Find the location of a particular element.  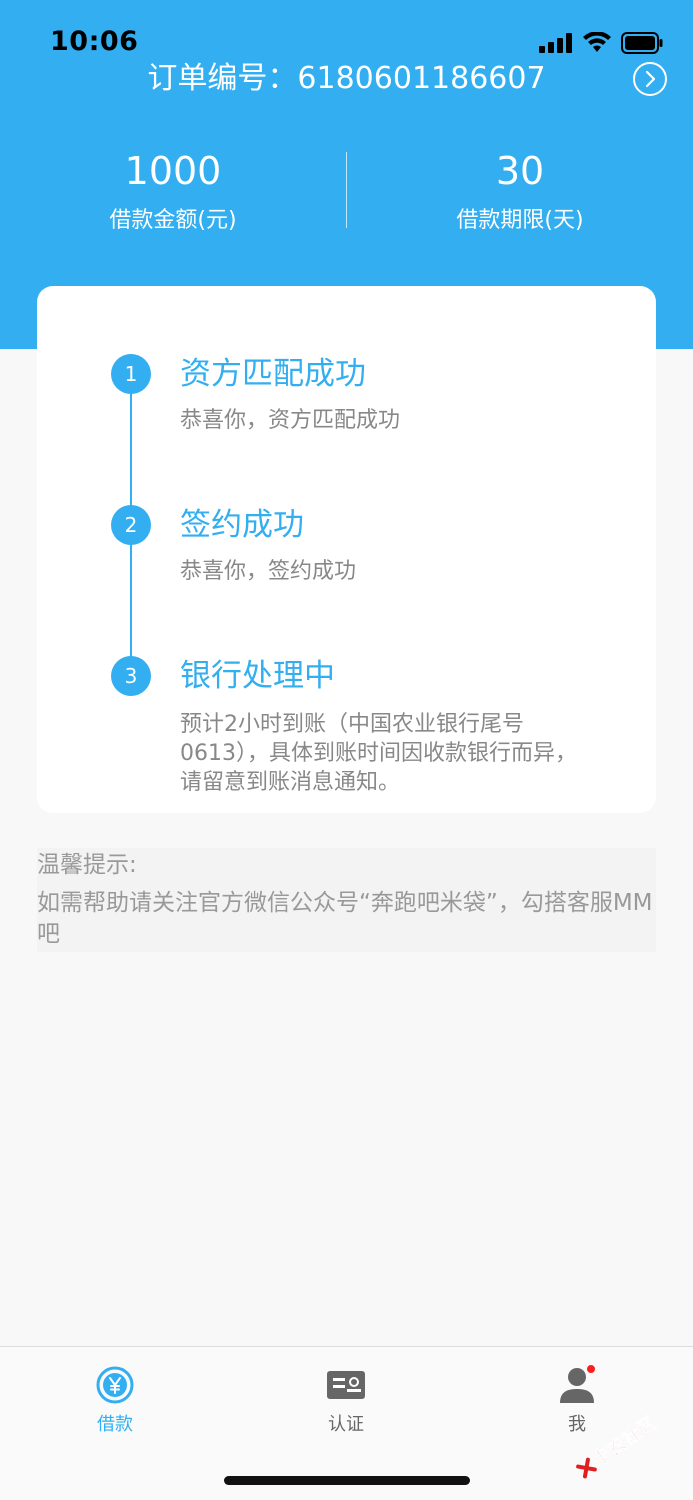

loan-amount: 1000 借款金额(元) is located at coordinates (173, 192).